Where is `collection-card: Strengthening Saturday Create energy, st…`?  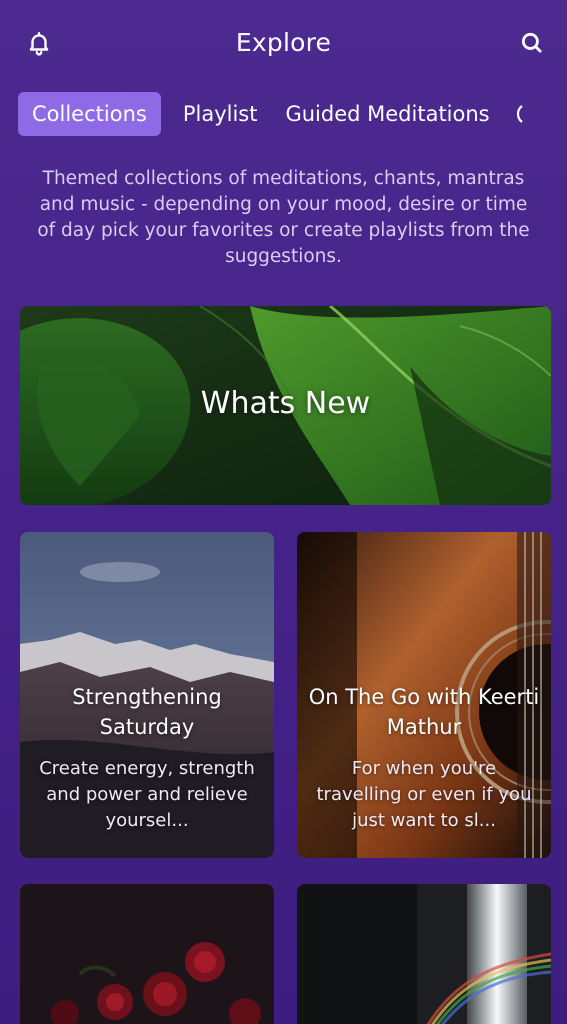
collection-card: Strengthening Saturday Create energy, st… is located at coordinates (147, 695).